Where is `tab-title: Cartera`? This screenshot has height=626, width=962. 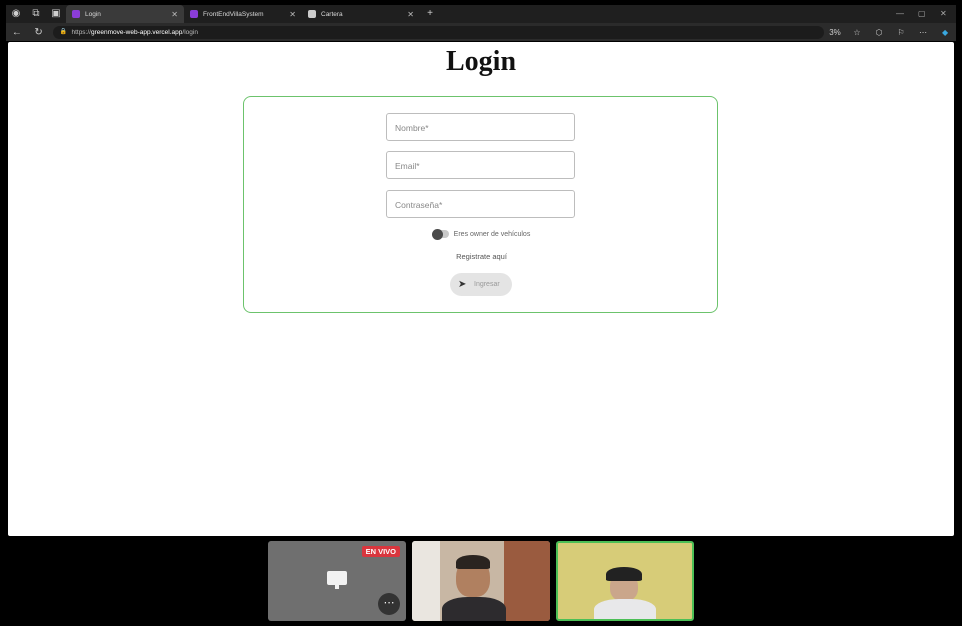 tab-title: Cartera is located at coordinates (332, 14).